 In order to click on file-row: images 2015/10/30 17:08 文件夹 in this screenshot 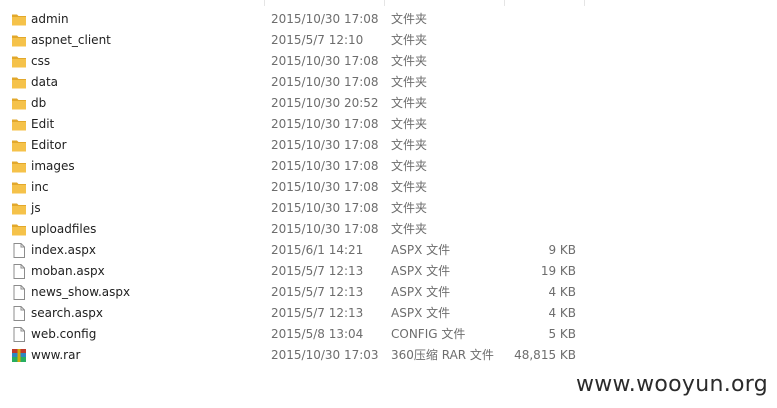, I will do `click(388, 166)`.